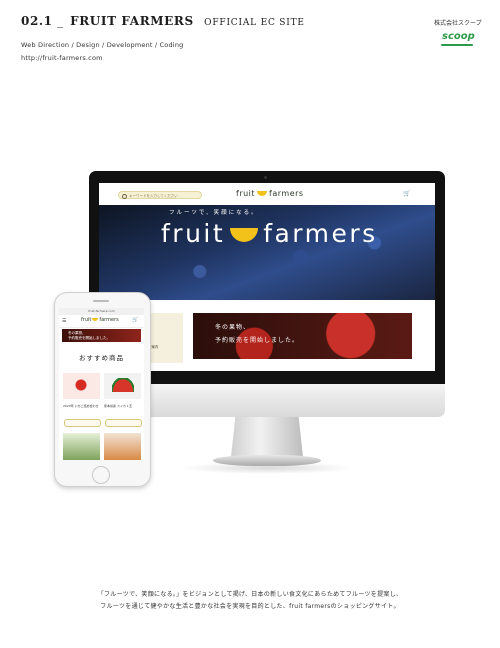 The width and height of the screenshot is (500, 648). Describe the element at coordinates (246, 193) in the screenshot. I see `logo-text-fruit: fruit` at that location.